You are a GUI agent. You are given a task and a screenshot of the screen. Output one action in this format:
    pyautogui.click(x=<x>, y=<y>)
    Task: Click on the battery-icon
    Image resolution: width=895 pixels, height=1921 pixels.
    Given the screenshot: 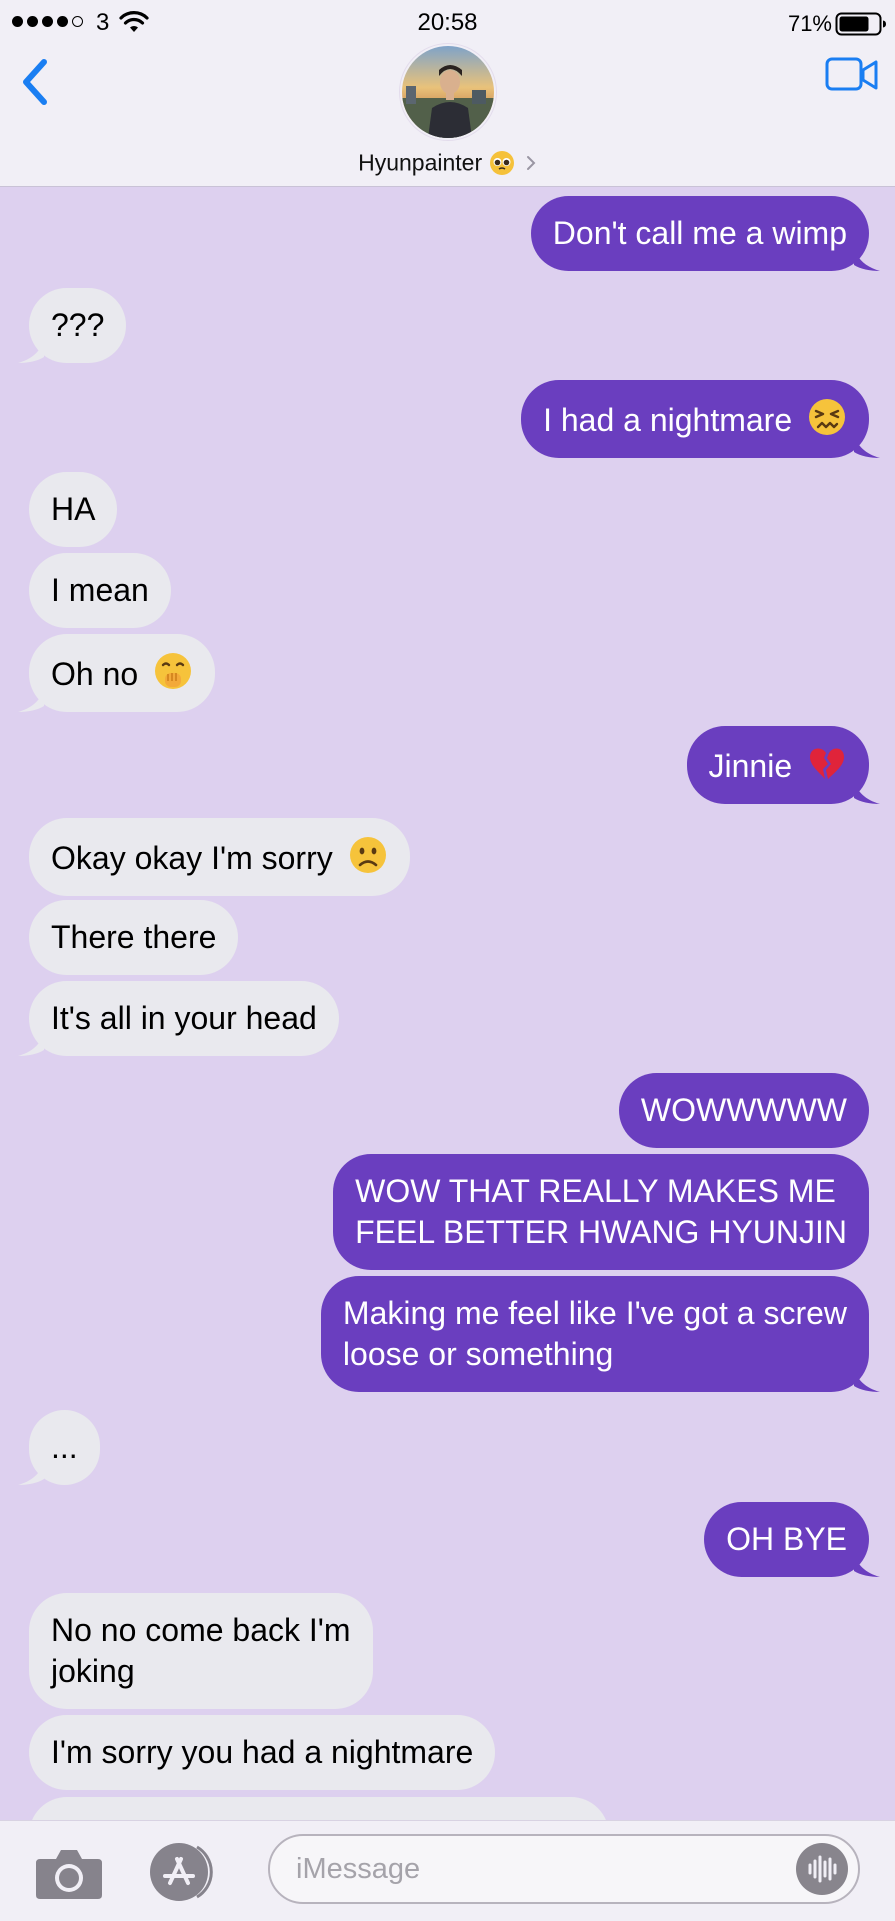 What is the action you would take?
    pyautogui.click(x=860, y=24)
    